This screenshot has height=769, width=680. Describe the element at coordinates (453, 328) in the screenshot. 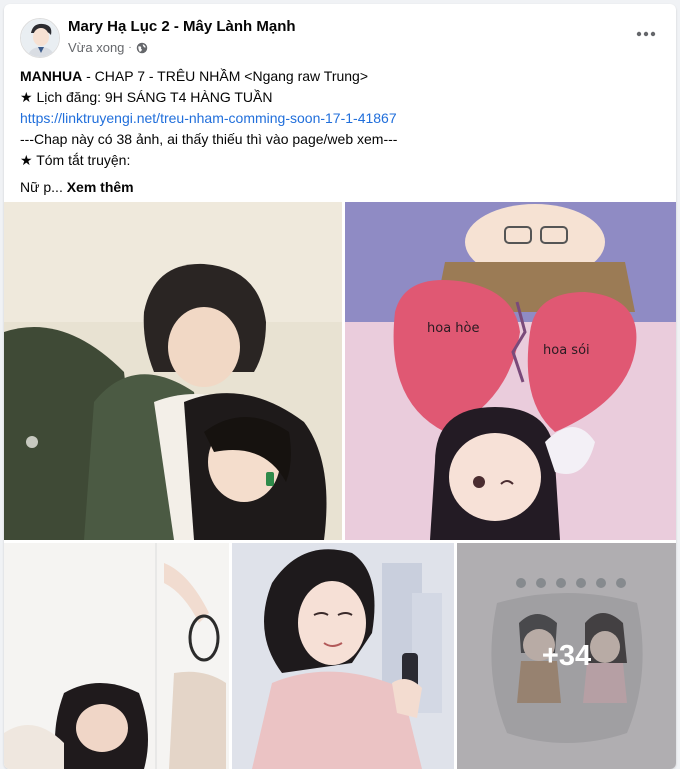

I see `heart-label-left: hoa hòe` at that location.